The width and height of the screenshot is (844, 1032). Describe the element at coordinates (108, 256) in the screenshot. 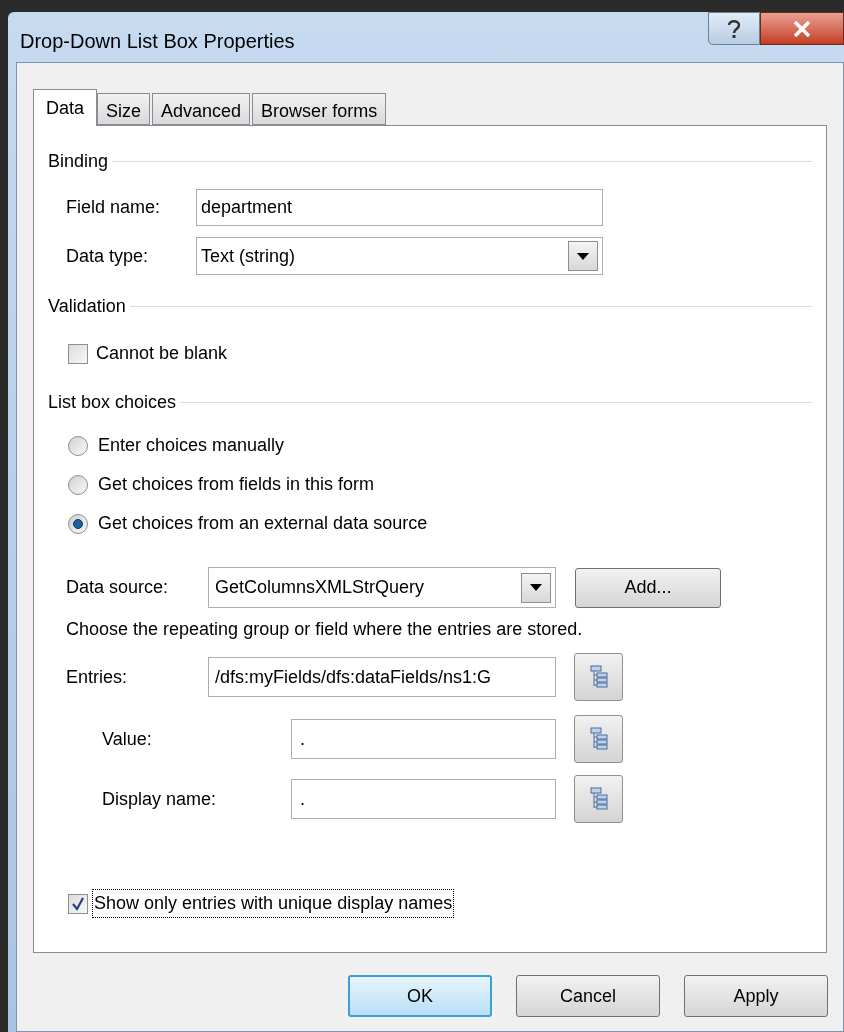

I see `field-label: Data type:` at that location.